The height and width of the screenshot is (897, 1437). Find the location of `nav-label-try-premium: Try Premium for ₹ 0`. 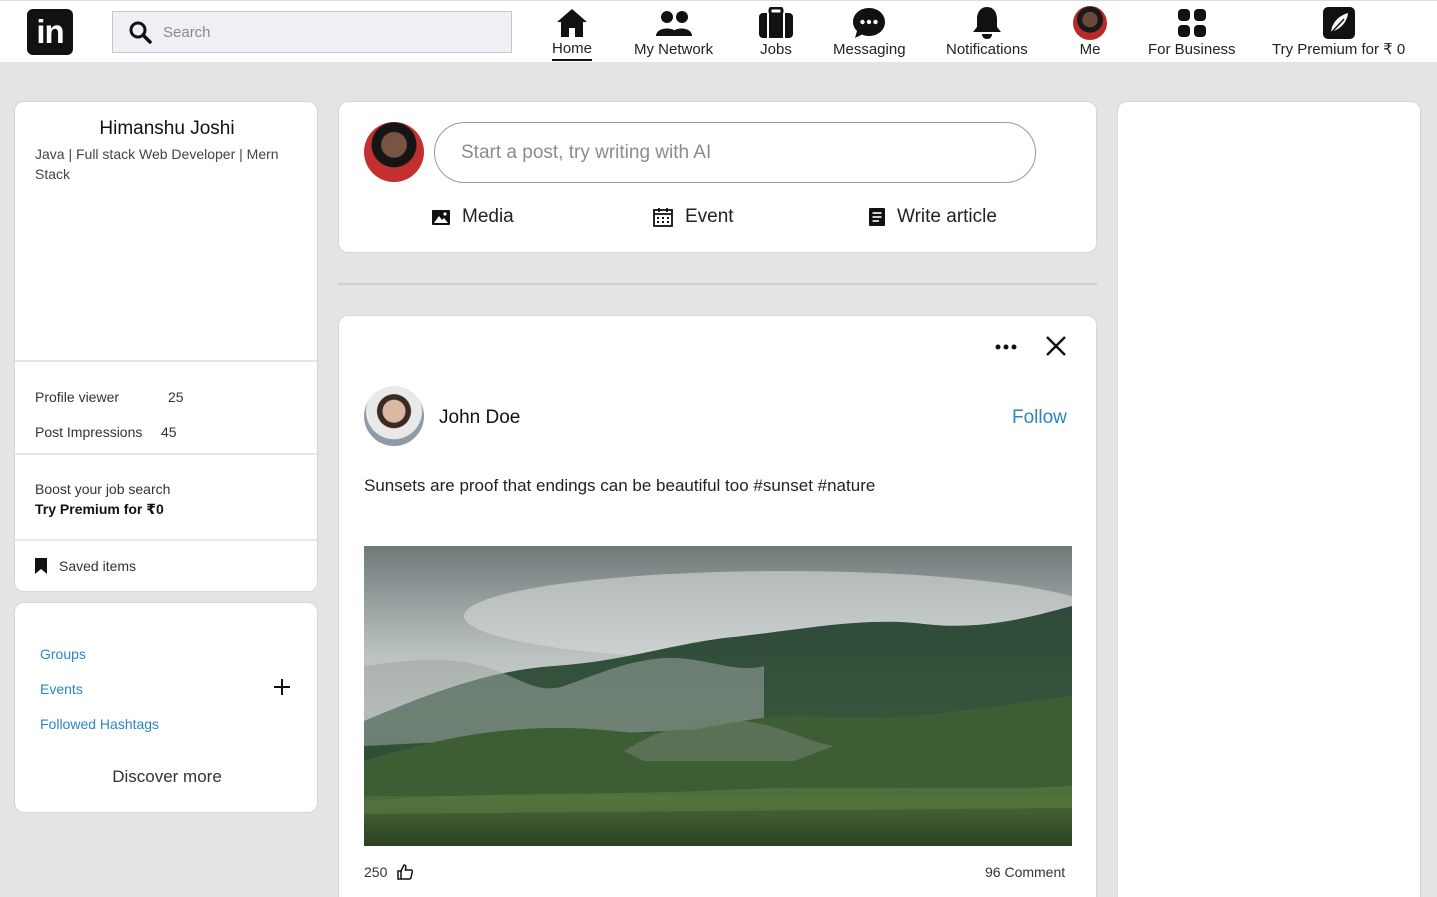

nav-label-try-premium: Try Premium for ₹ 0 is located at coordinates (1339, 49).